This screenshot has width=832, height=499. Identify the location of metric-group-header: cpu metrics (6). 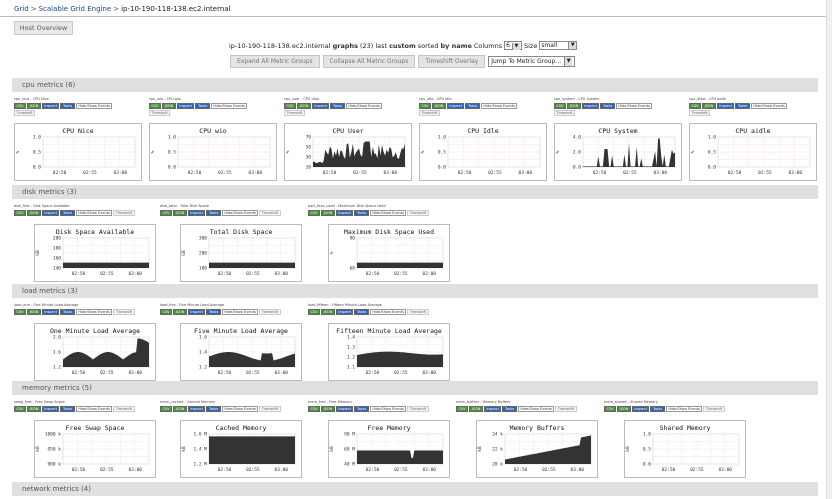
(415, 85).